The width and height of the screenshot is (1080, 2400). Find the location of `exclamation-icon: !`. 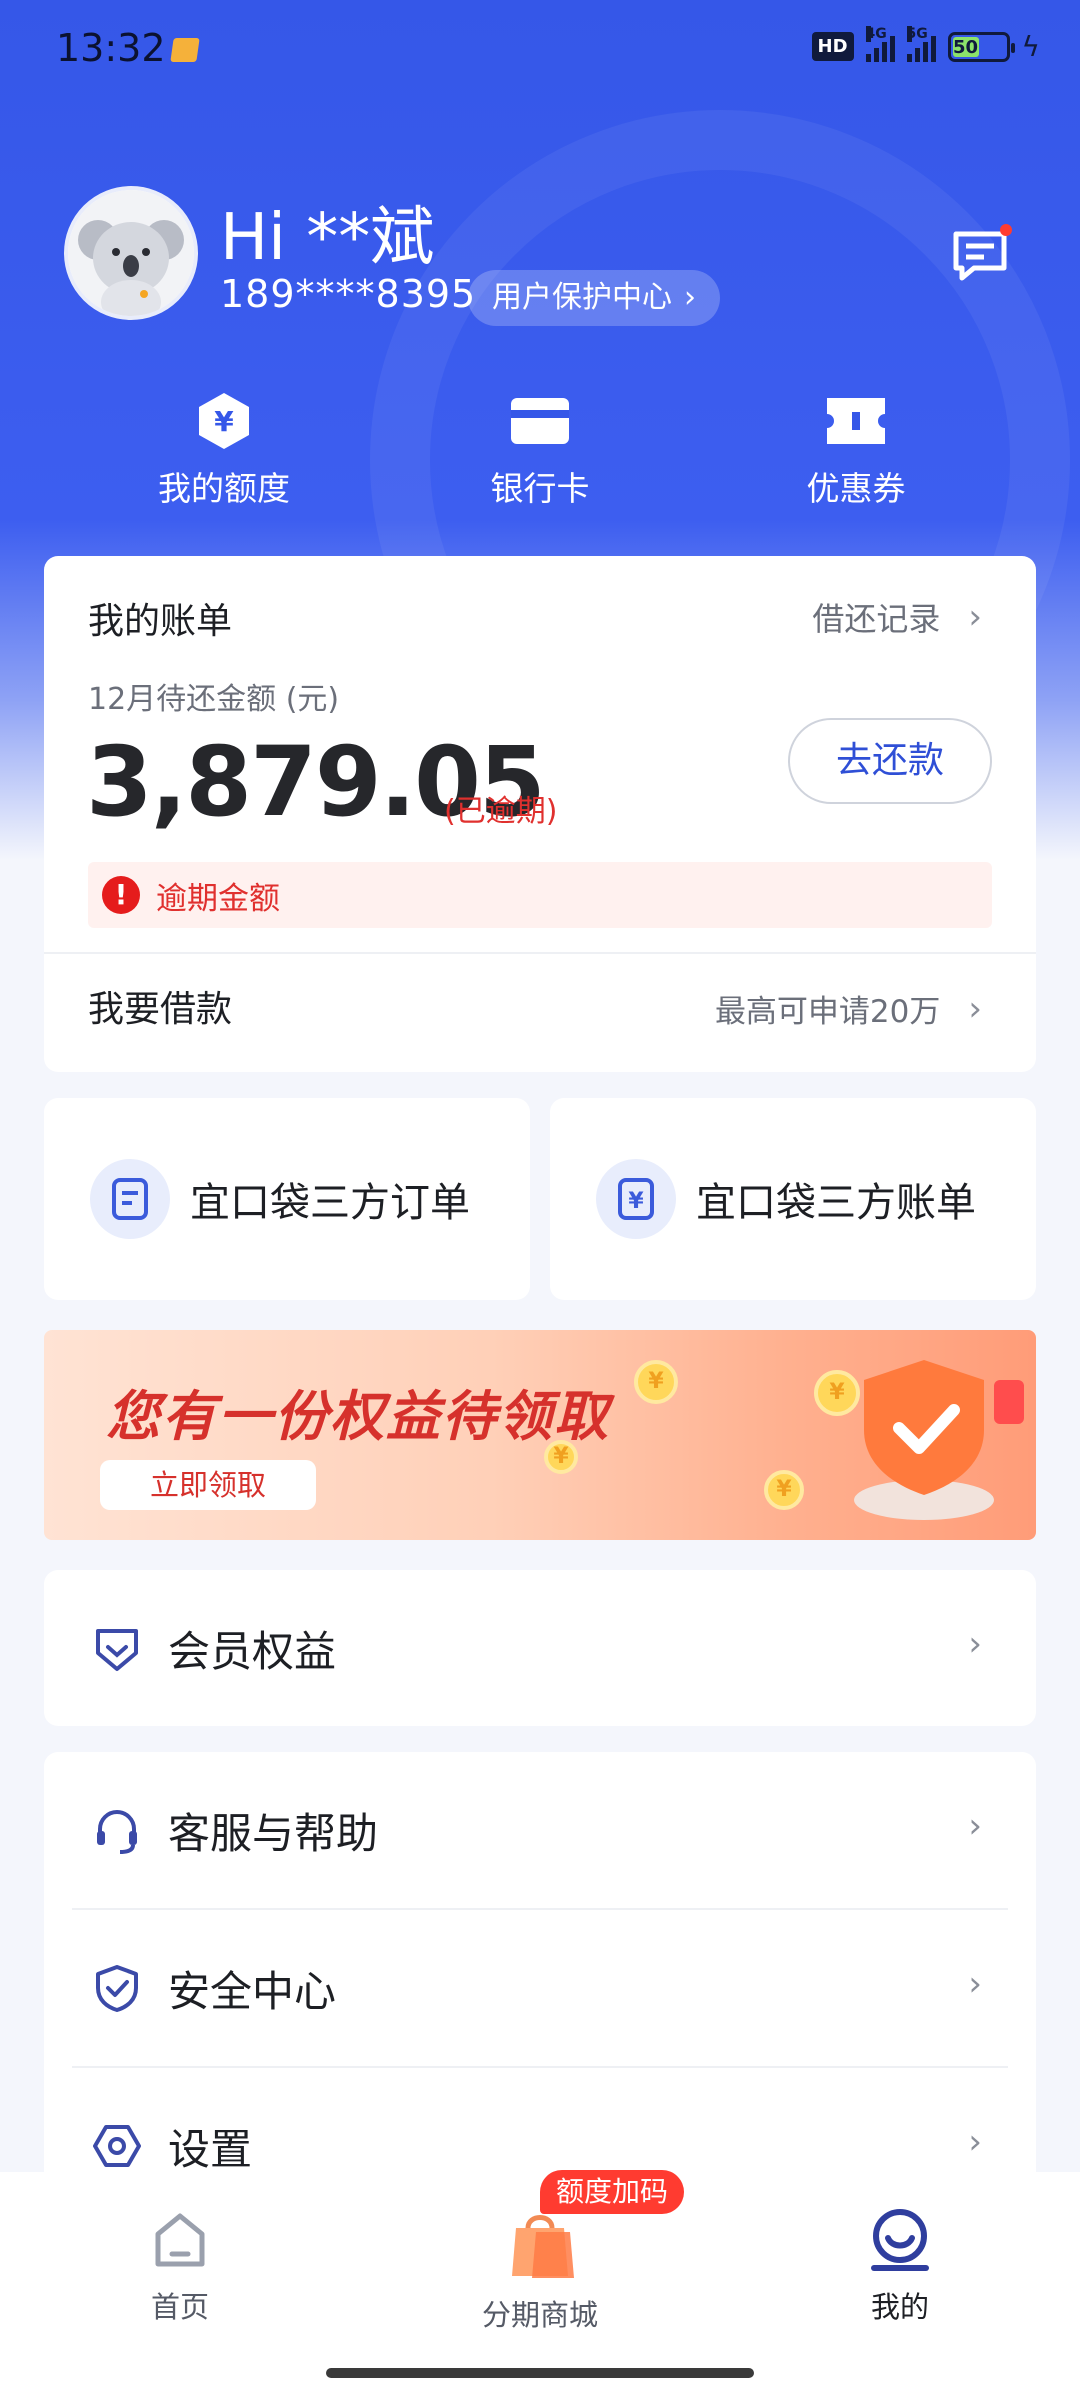

exclamation-icon: ! is located at coordinates (121, 895).